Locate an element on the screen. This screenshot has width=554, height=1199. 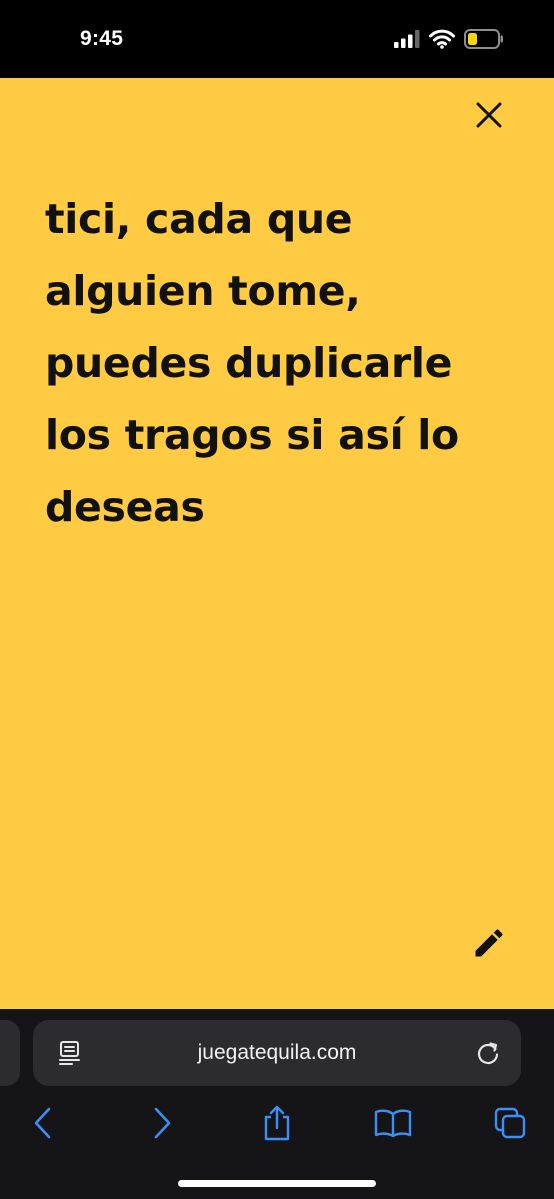
bookmarks-icon is located at coordinates (393, 1123).